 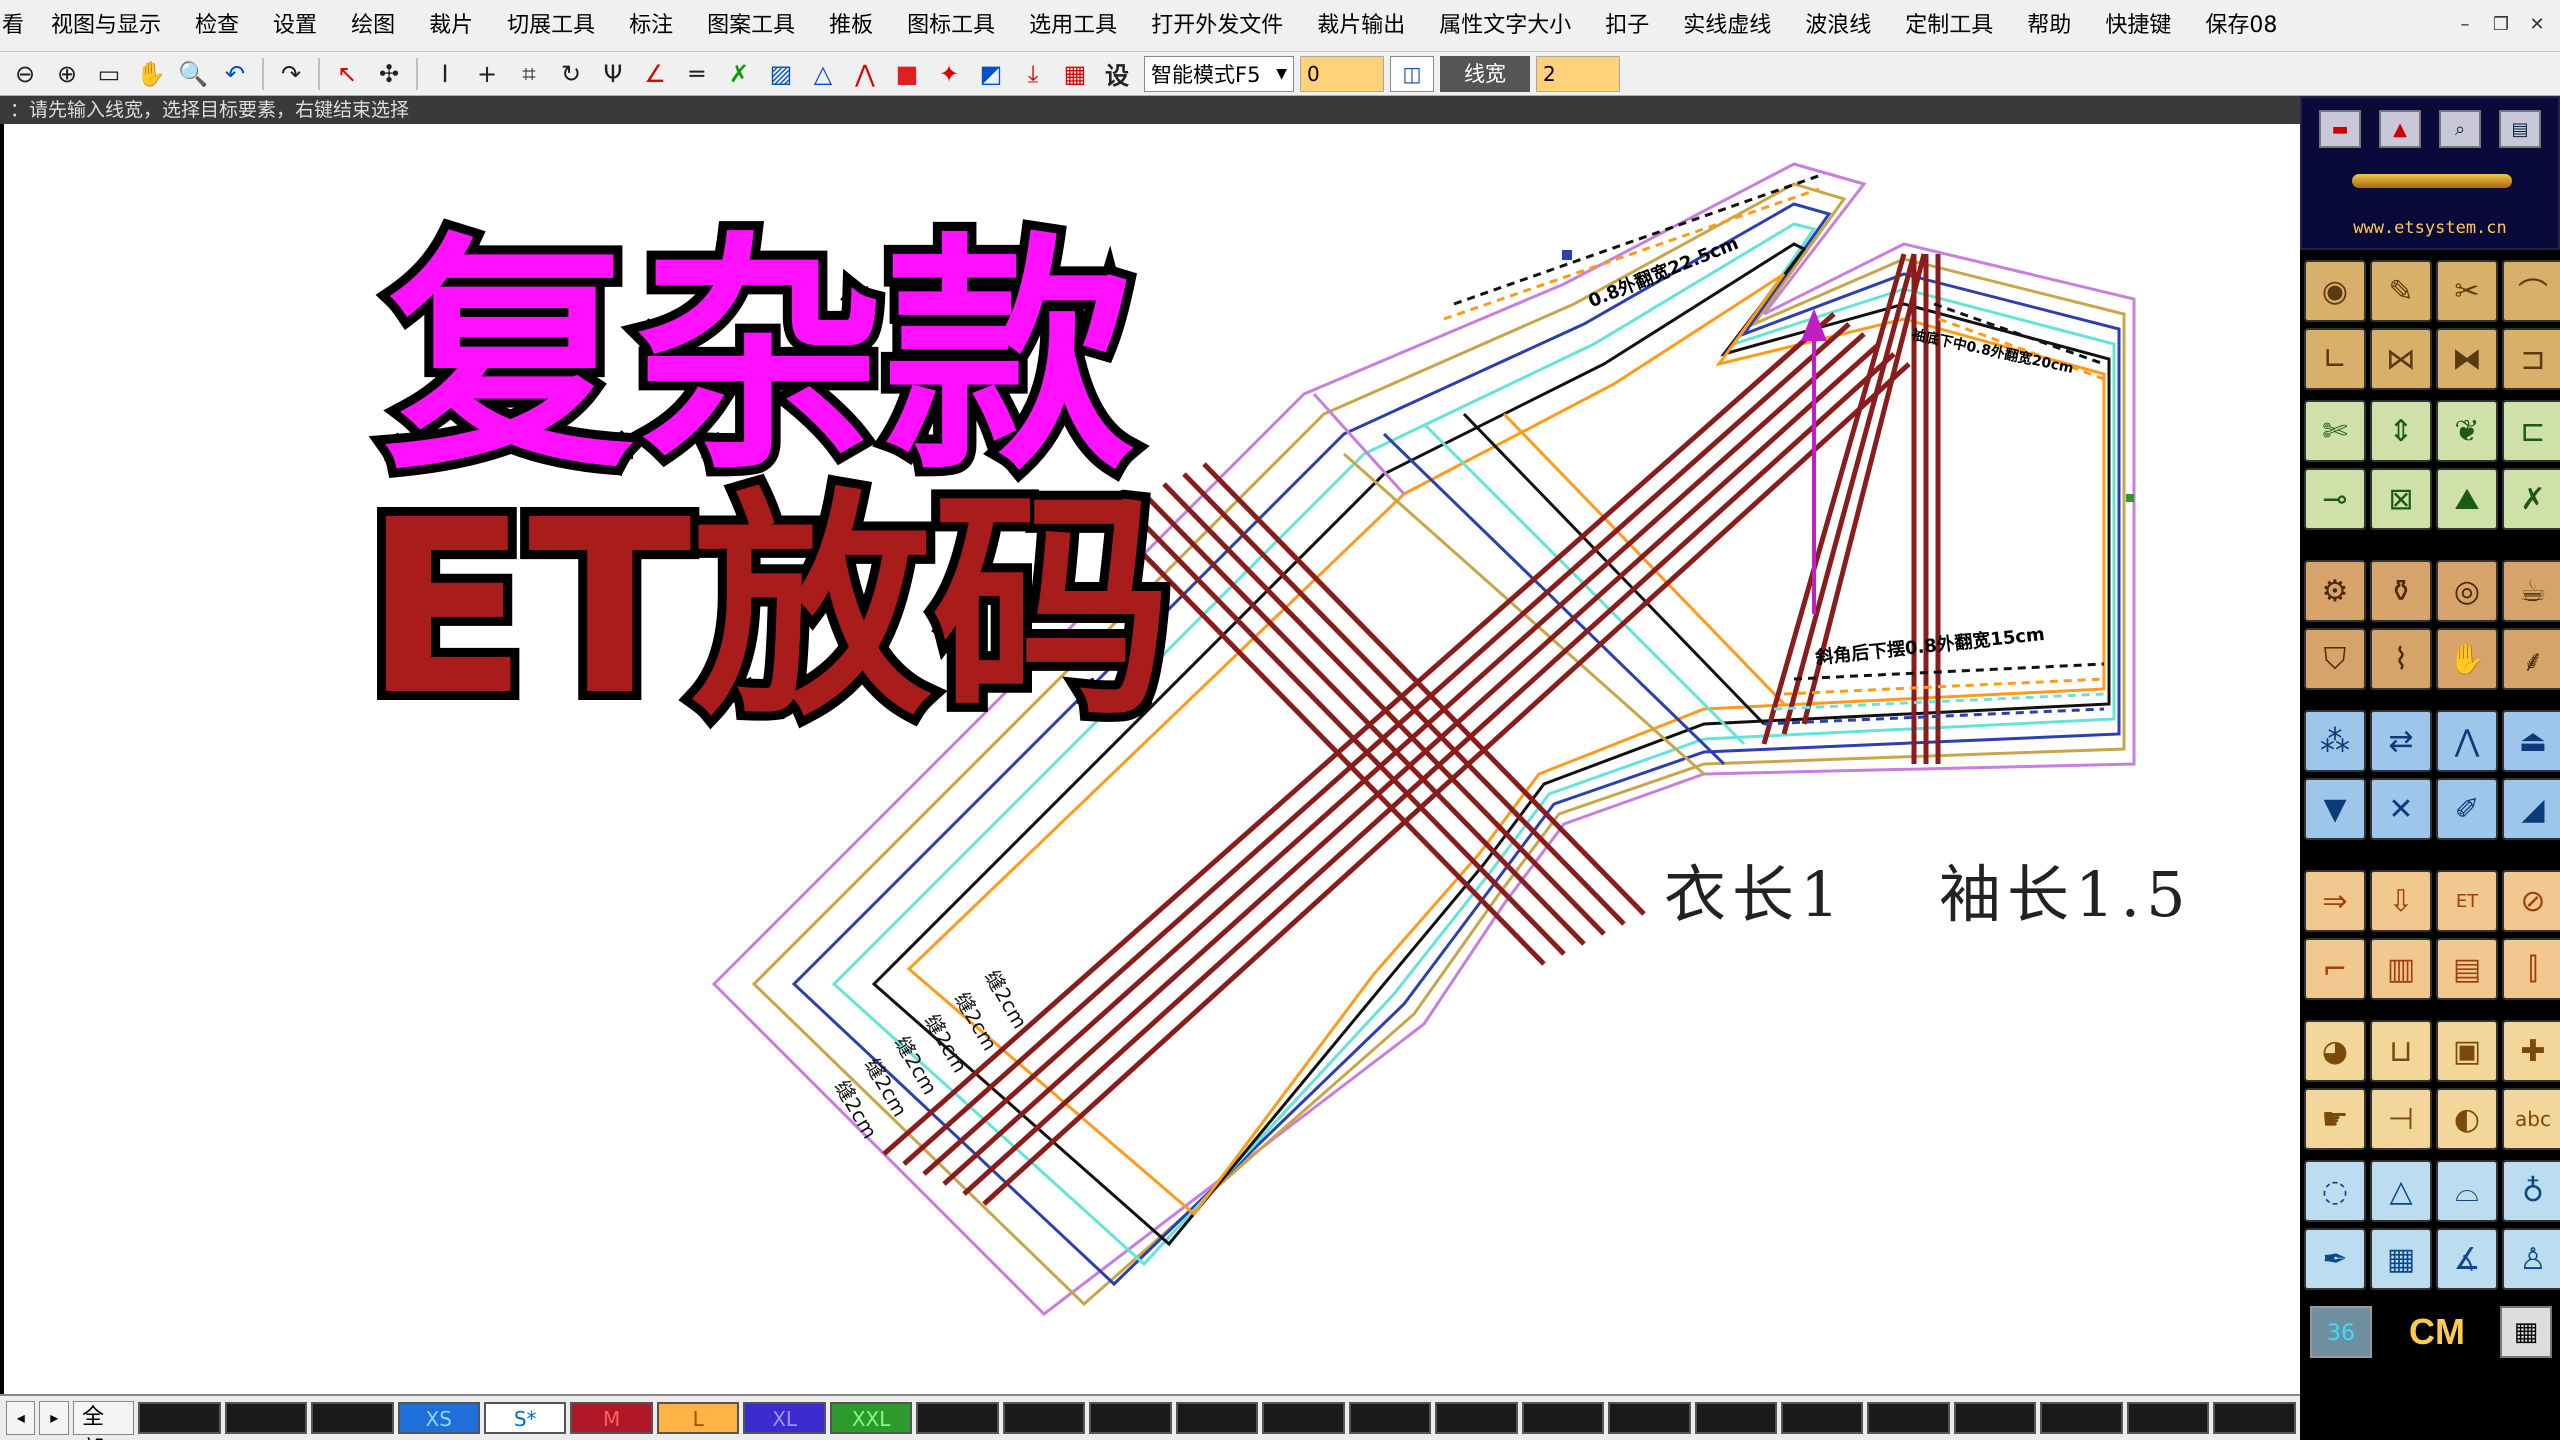 What do you see at coordinates (2401, 1119) in the screenshot?
I see `bracket-mark-icon: ⊣` at bounding box center [2401, 1119].